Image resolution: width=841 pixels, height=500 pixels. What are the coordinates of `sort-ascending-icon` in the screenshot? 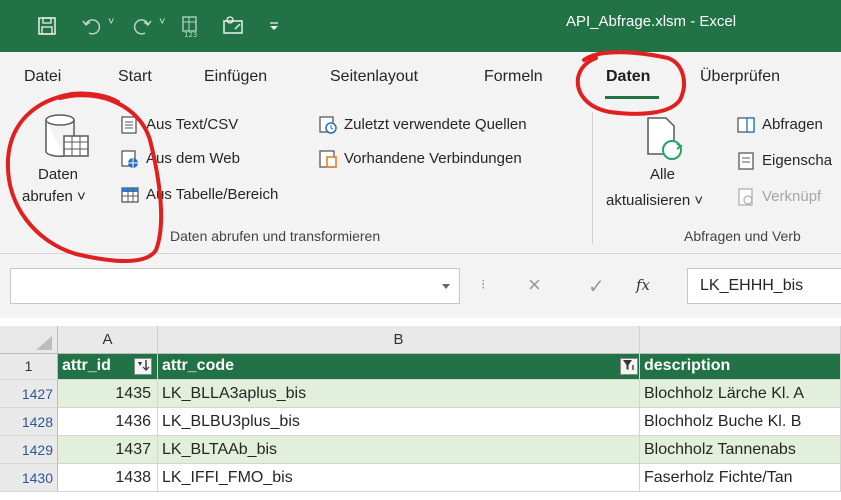 It's located at (144, 365).